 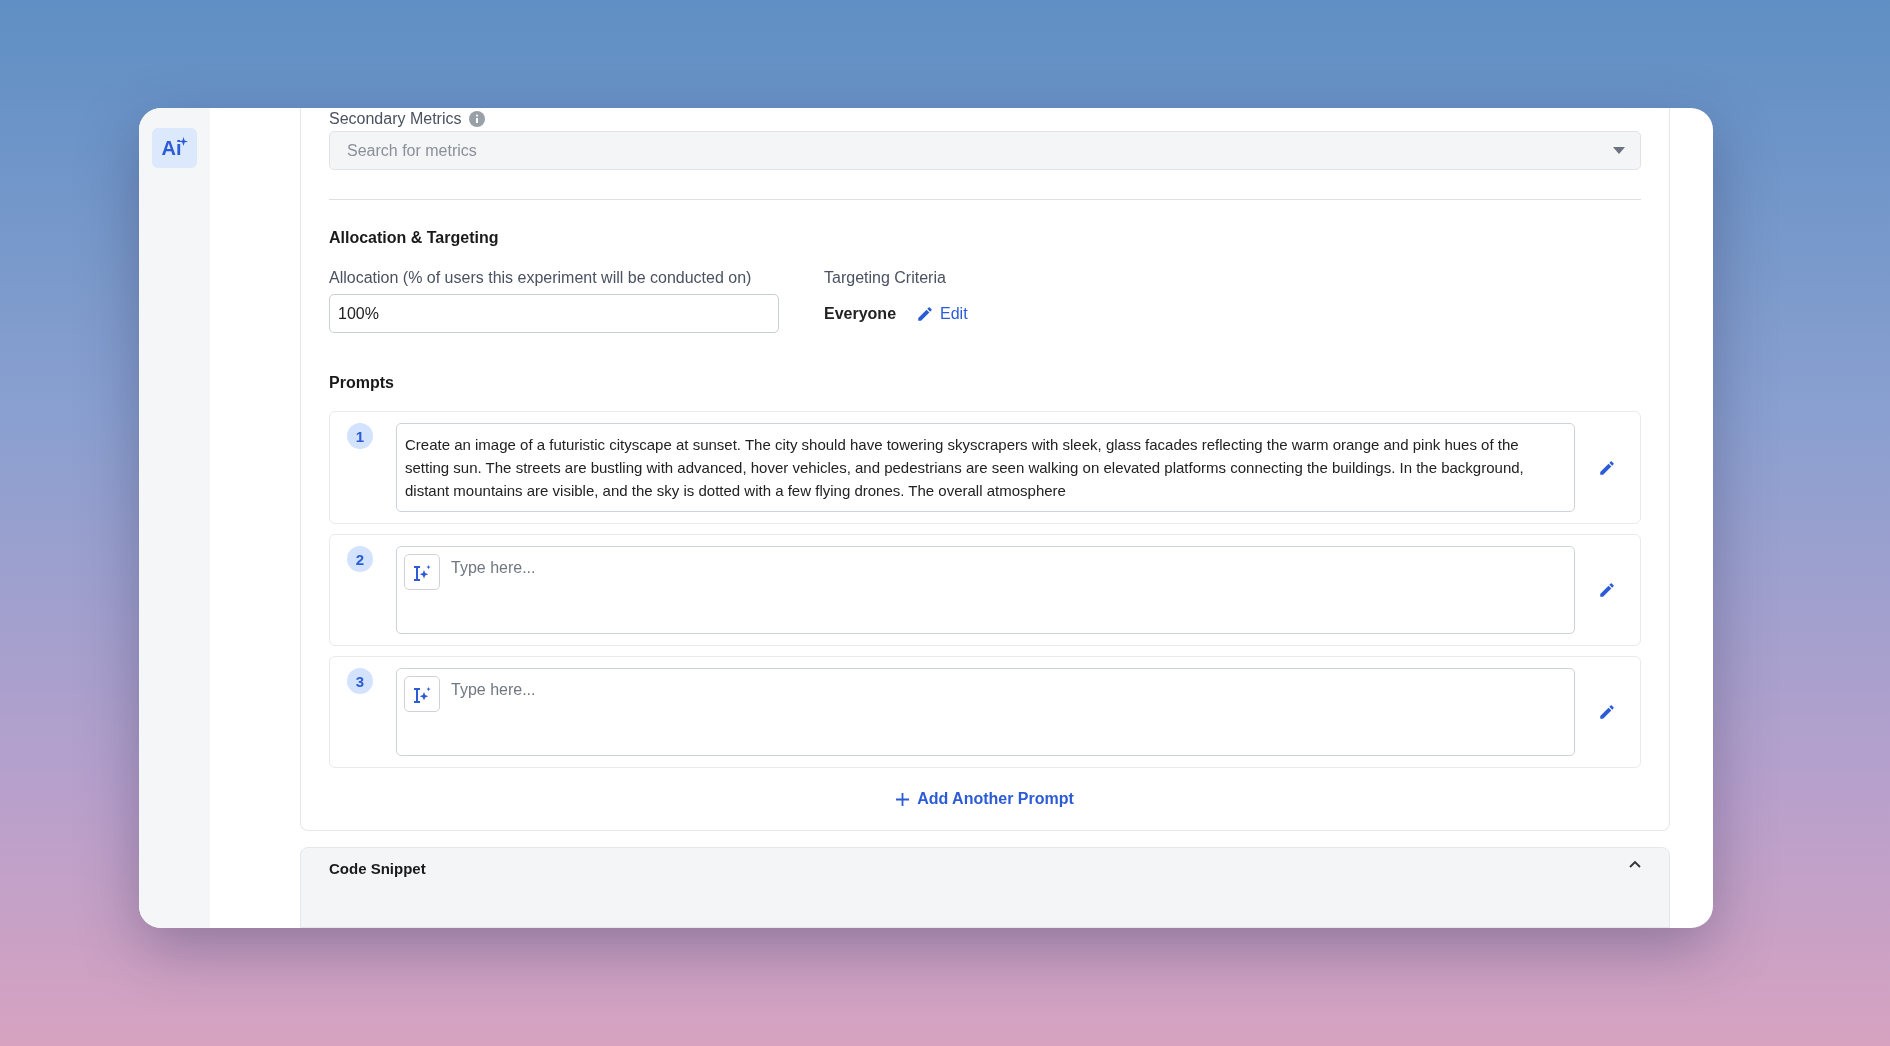 What do you see at coordinates (414, 238) in the screenshot?
I see `section-heading: Allocation & Targeting` at bounding box center [414, 238].